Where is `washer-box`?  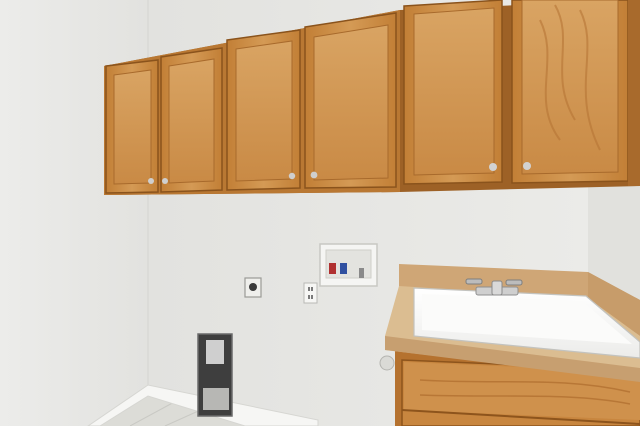 washer-box is located at coordinates (348, 265).